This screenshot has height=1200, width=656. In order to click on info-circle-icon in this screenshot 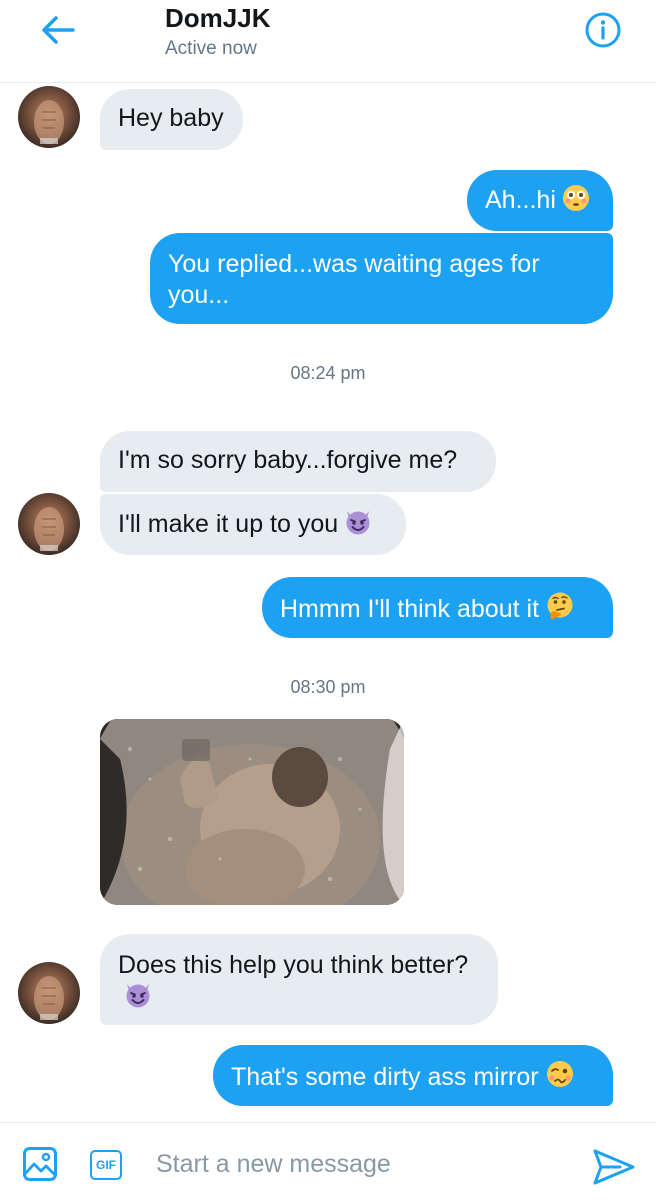, I will do `click(603, 32)`.